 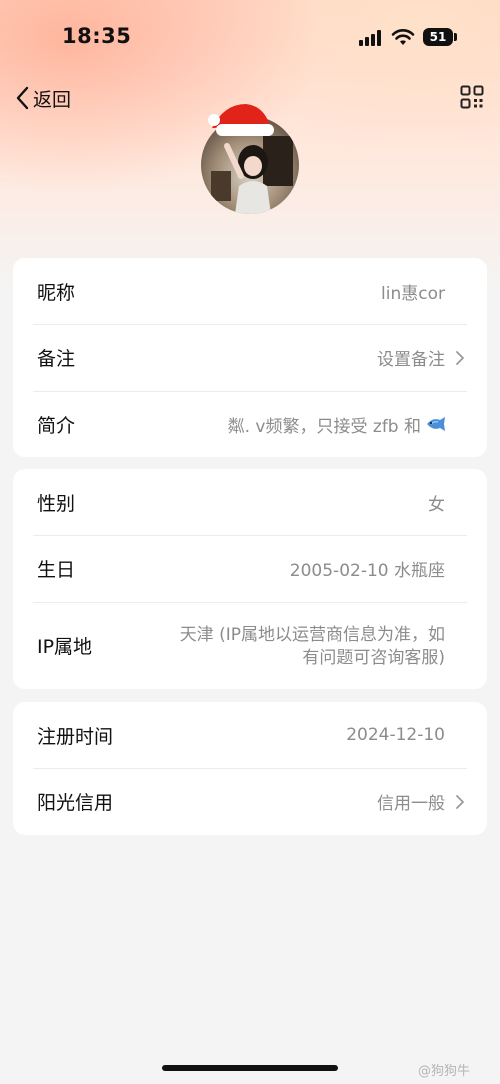 I want to click on back-button: 返回, so click(x=42, y=98).